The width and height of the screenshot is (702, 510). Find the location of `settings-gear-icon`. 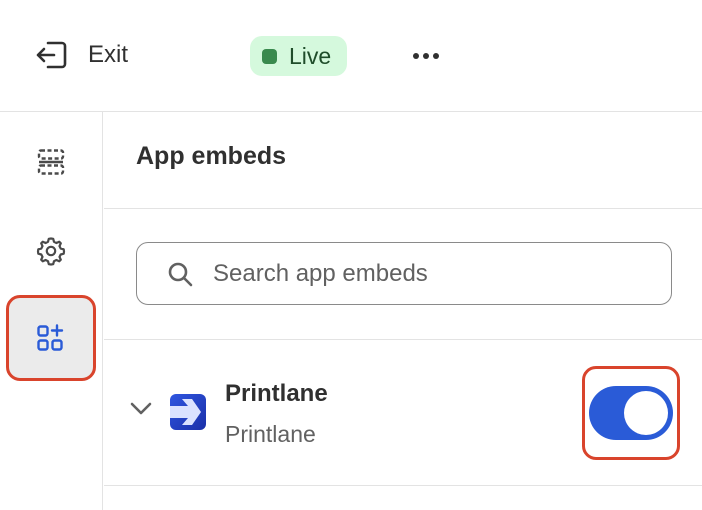

settings-gear-icon is located at coordinates (51, 251).